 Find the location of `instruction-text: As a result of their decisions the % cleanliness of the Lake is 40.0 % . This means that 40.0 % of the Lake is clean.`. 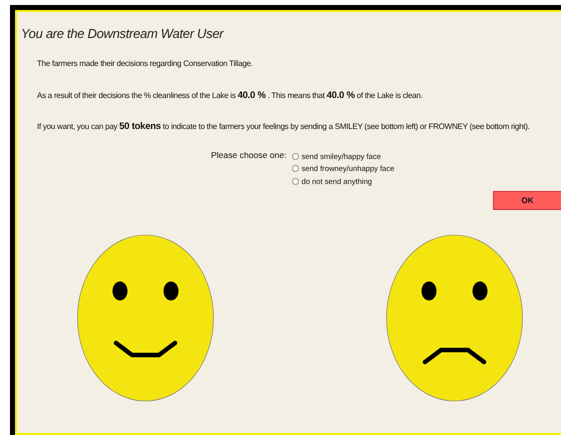

instruction-text: As a result of their decisions the % cleanliness of the Lake is 40.0 % . This means that 40.0 % of the Lake is clean. is located at coordinates (230, 96).